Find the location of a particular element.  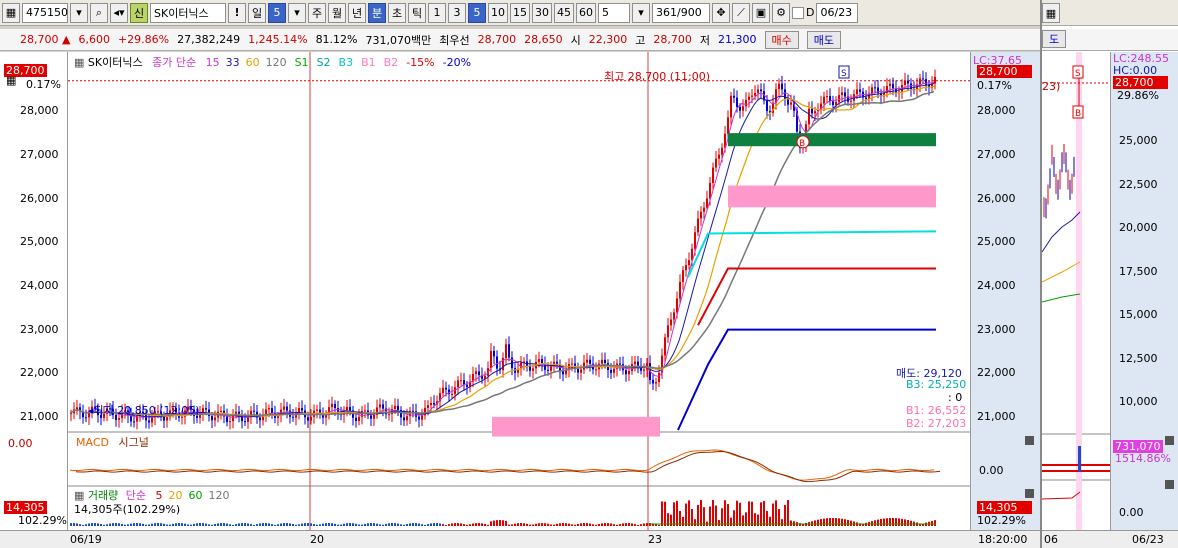

interval-45-button: 45 is located at coordinates (564, 12).